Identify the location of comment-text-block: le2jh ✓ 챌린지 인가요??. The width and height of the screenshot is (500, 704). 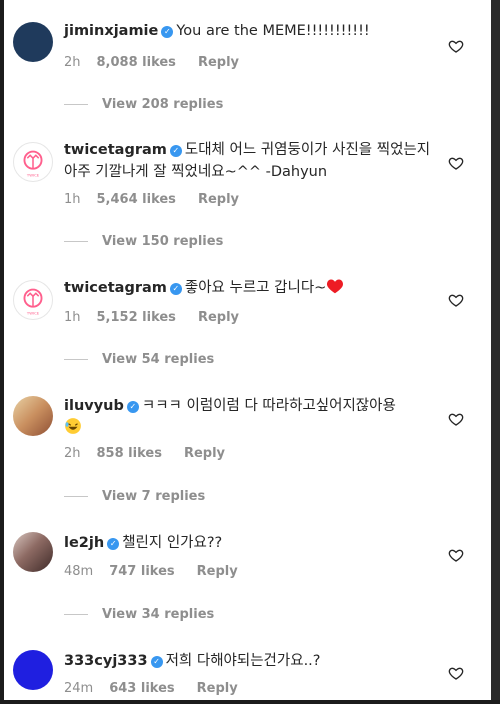
(254, 543).